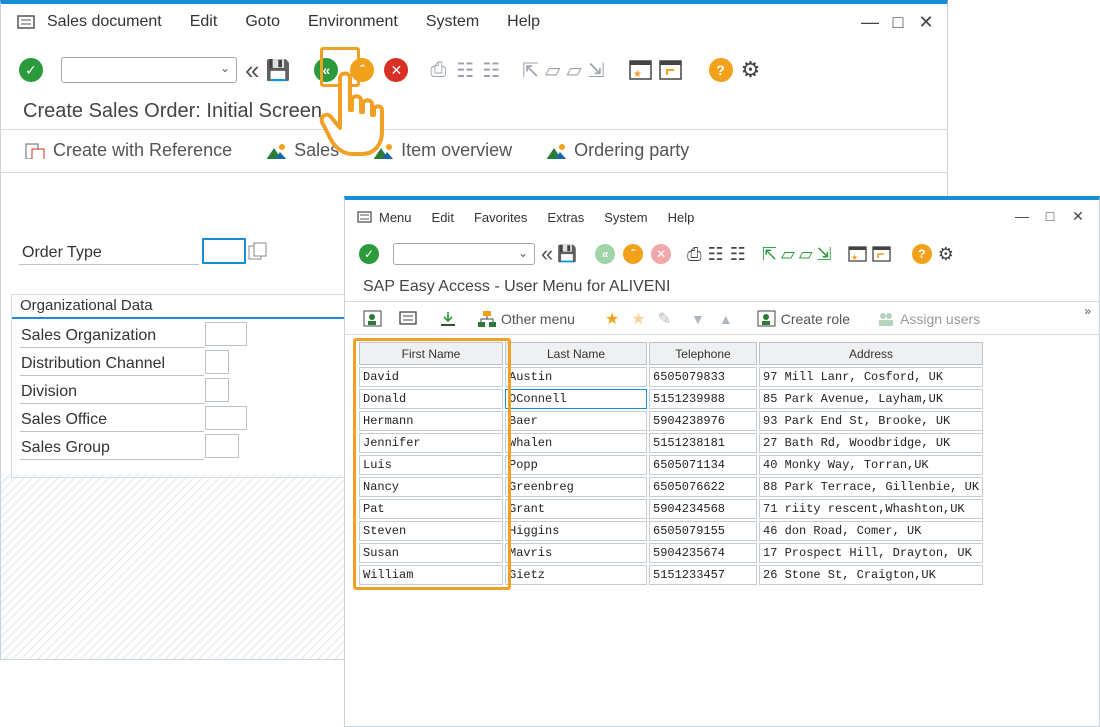  What do you see at coordinates (703, 531) in the screenshot?
I see `cell-telephone: 6505079155` at bounding box center [703, 531].